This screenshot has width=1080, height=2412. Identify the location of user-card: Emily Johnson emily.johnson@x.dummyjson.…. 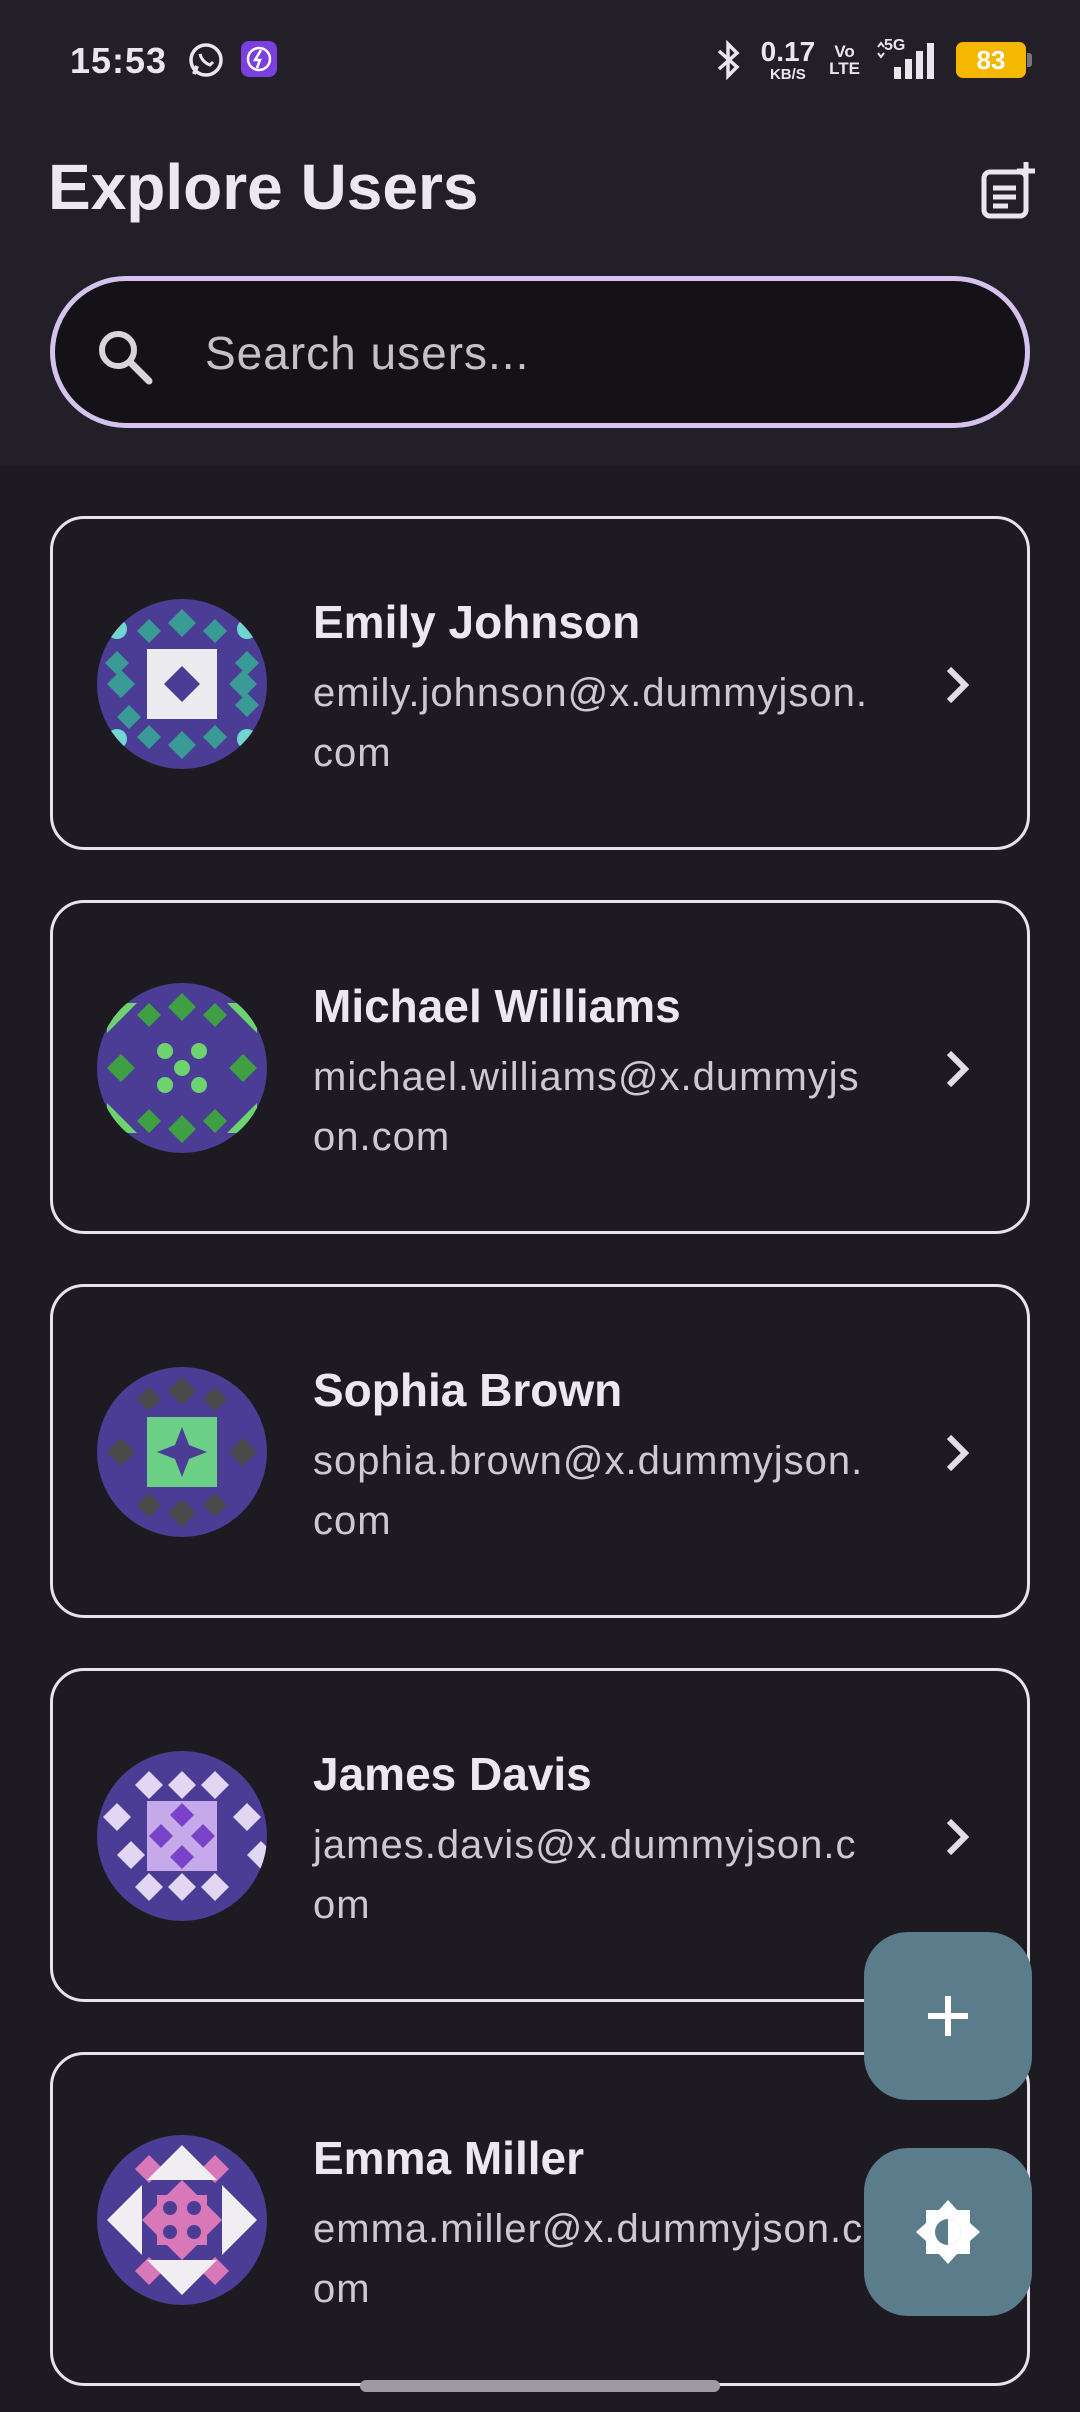
(540, 683).